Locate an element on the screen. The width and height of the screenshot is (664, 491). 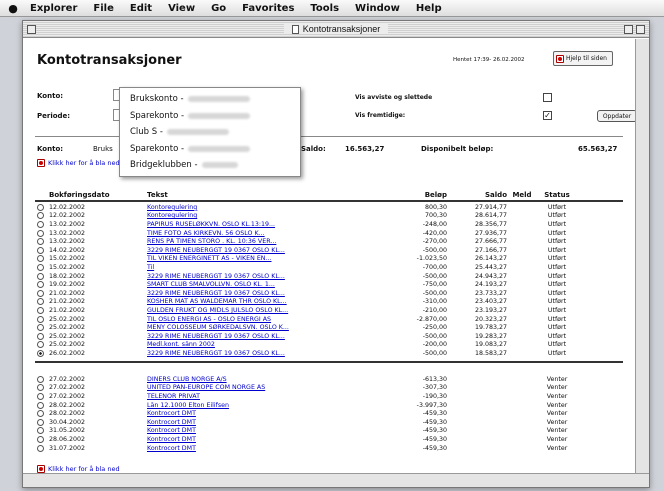
menu-tools: Tools is located at coordinates (324, 8).